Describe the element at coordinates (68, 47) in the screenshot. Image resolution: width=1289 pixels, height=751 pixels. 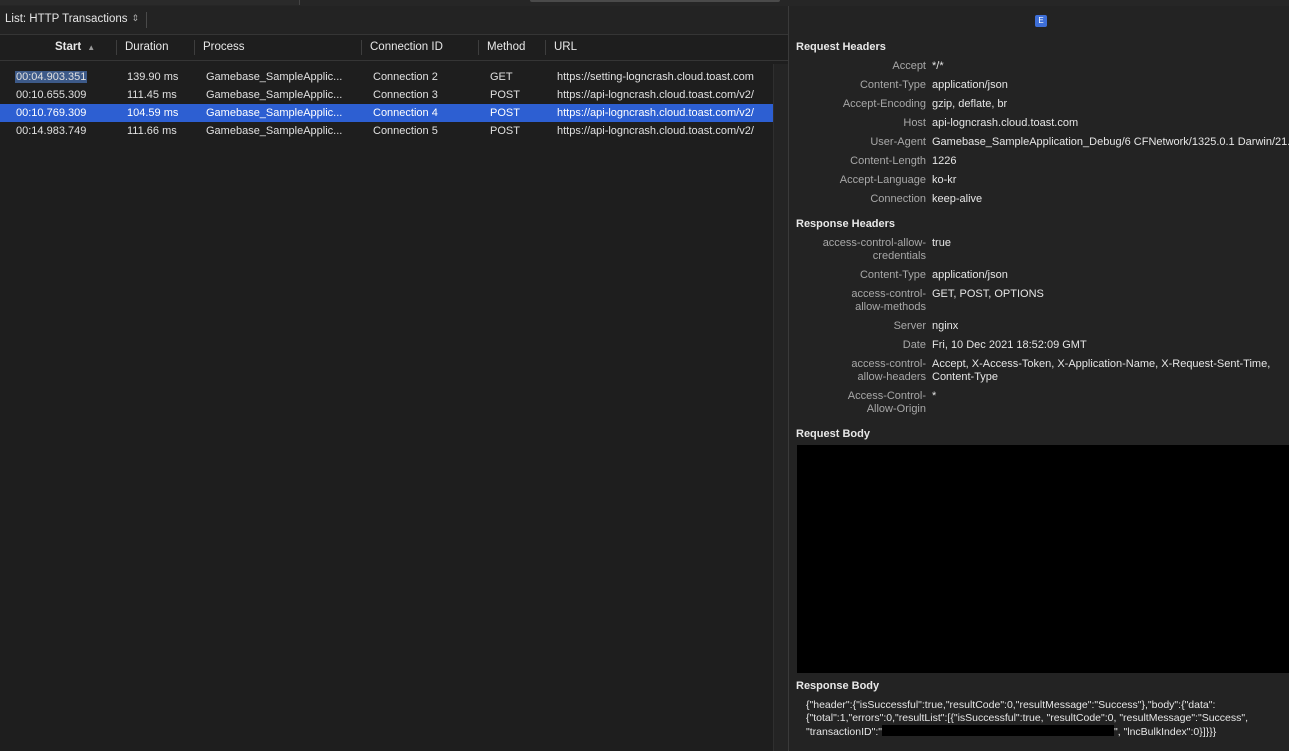
I see `column-header-start-label: Start` at that location.